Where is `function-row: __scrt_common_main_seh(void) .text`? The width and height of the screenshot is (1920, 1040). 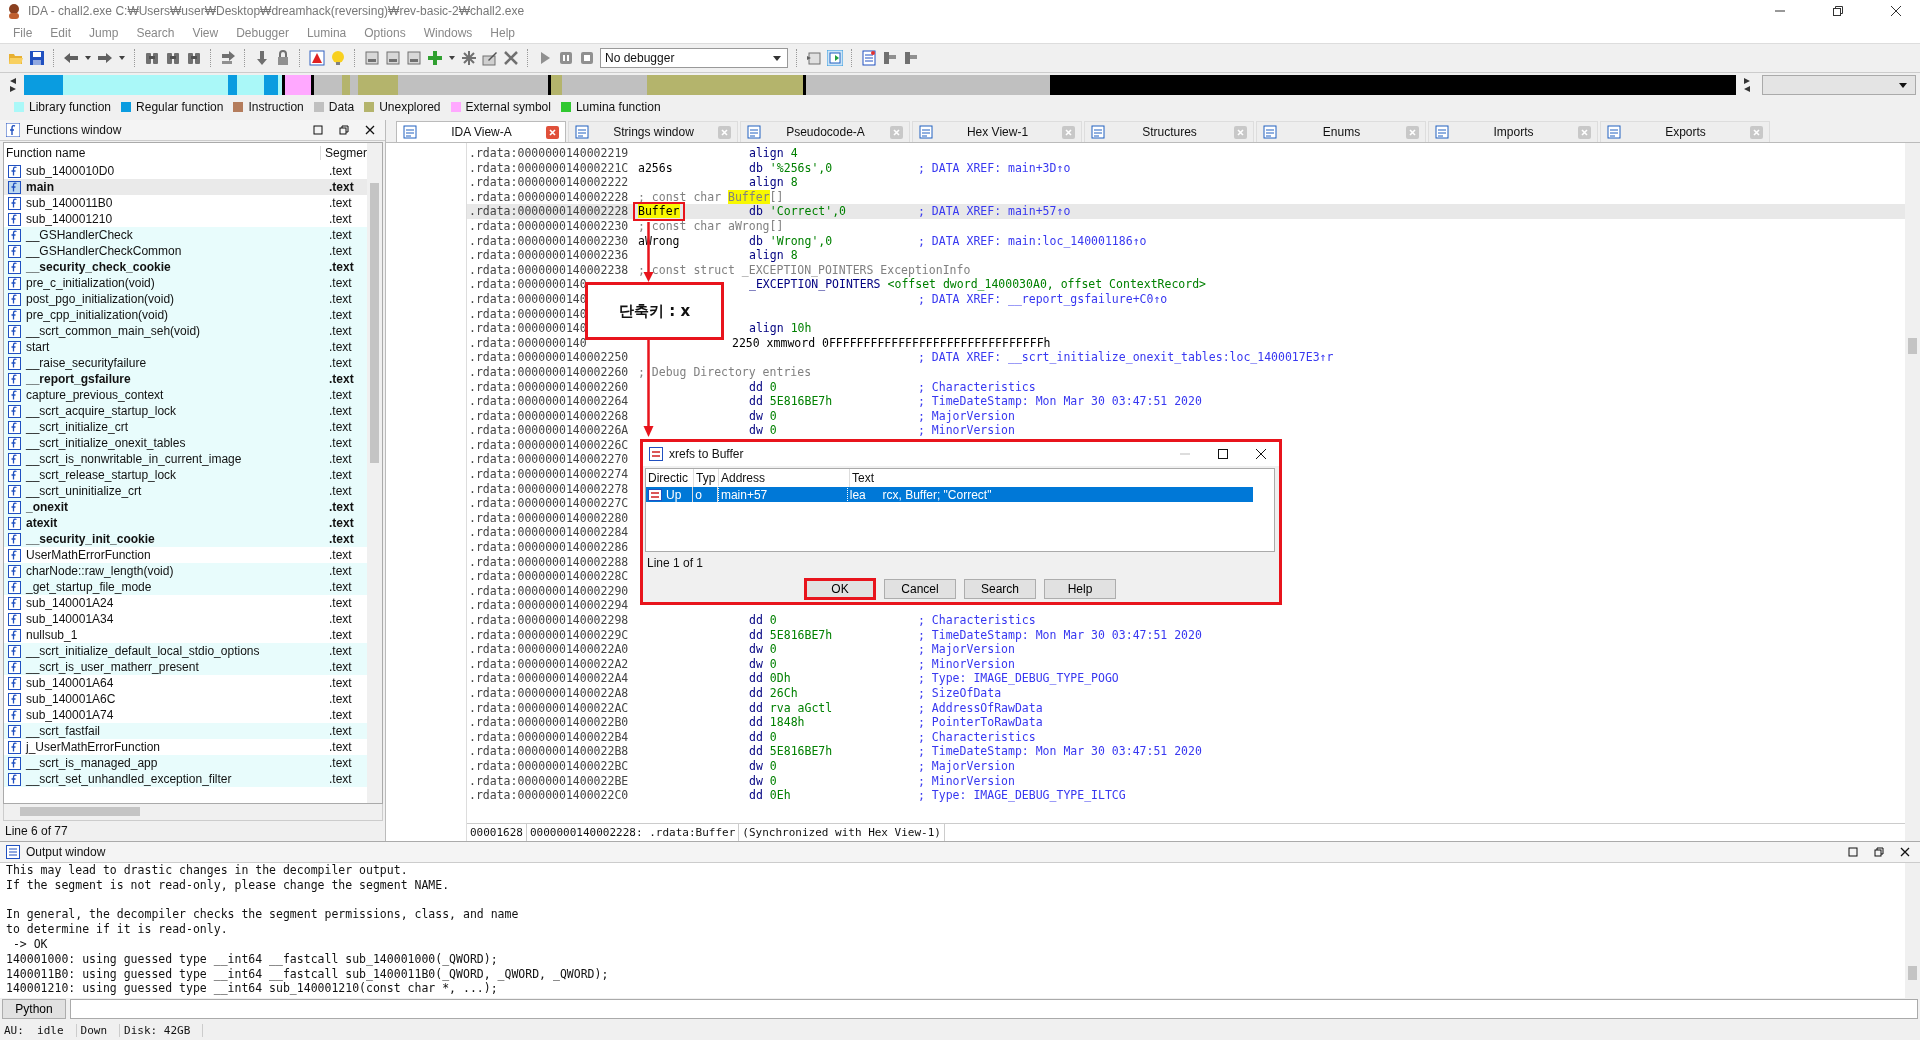
function-row: __scrt_common_main_seh(void) .text is located at coordinates (185, 331).